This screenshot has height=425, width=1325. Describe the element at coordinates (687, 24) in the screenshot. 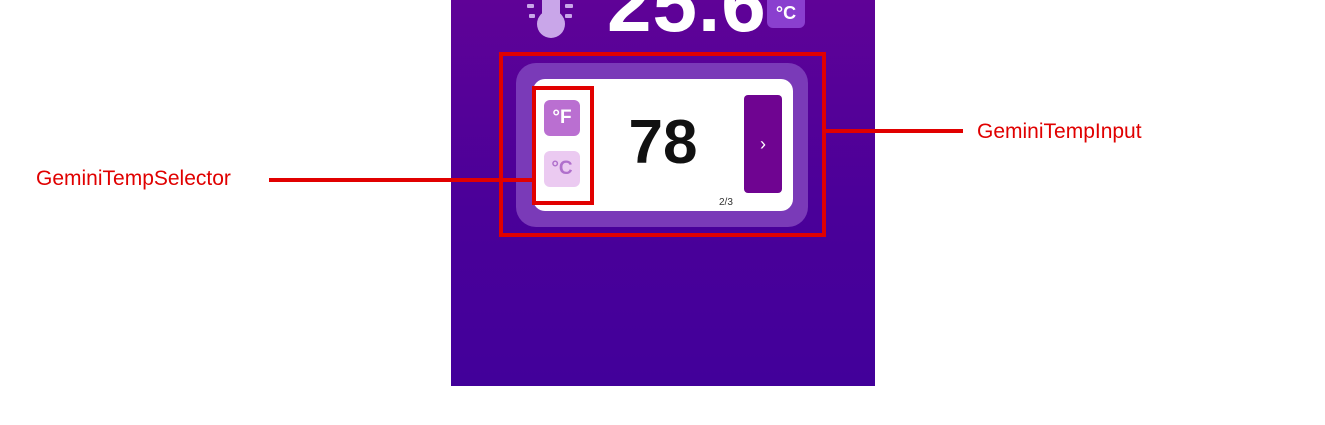

I see `current-temperature: 25.6` at that location.